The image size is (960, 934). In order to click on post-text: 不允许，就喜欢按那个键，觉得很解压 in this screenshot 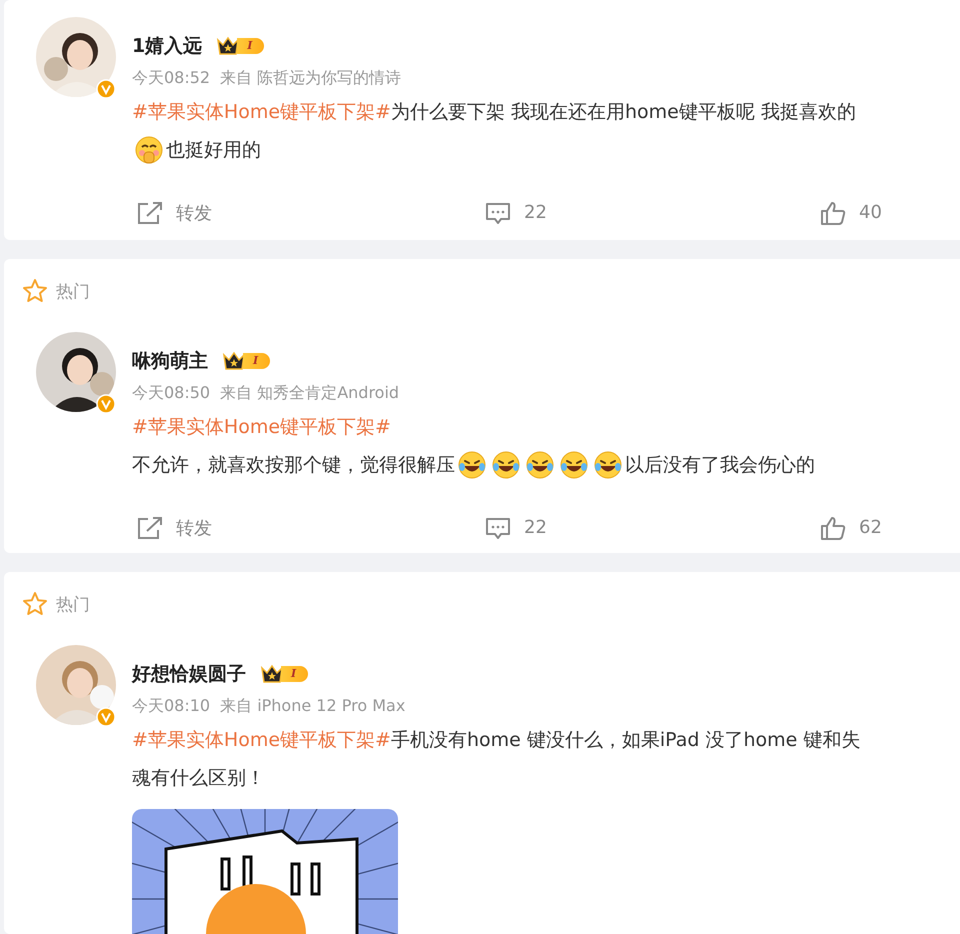, I will do `click(293, 465)`.